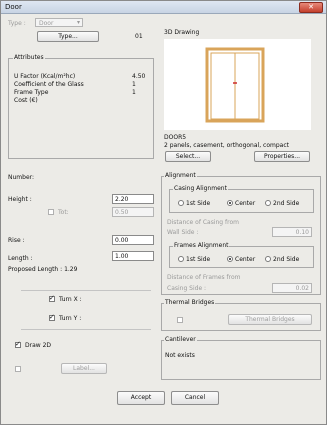 The image size is (327, 425). What do you see at coordinates (268, 259) in the screenshot?
I see `frames-2nd-side-radio` at bounding box center [268, 259].